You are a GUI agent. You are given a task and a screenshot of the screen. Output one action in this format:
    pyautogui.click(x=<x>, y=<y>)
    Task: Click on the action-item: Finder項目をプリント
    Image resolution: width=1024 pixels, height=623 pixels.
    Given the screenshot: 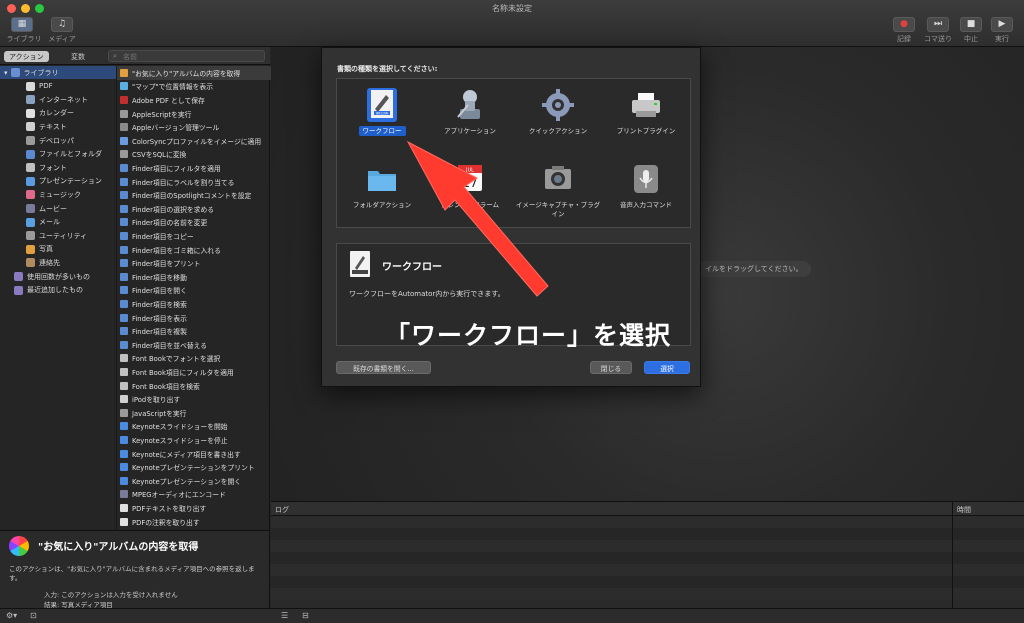 What is the action you would take?
    pyautogui.click(x=194, y=263)
    